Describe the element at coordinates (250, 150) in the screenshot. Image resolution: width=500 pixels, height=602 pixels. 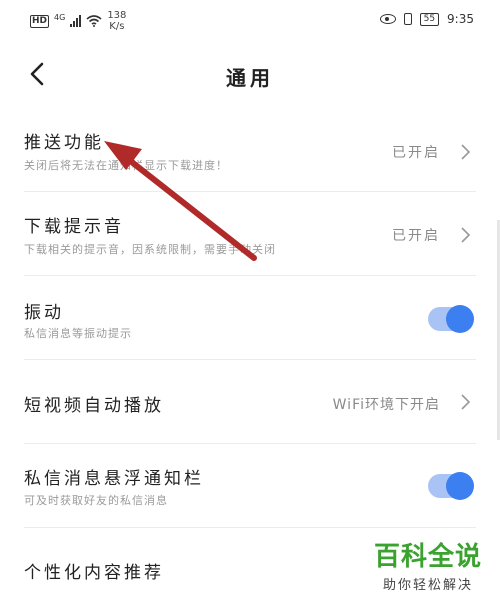
I see `setting-row-push: 推送功能 关闭后将无法在通知栏显示下载进度！ 已开启` at that location.